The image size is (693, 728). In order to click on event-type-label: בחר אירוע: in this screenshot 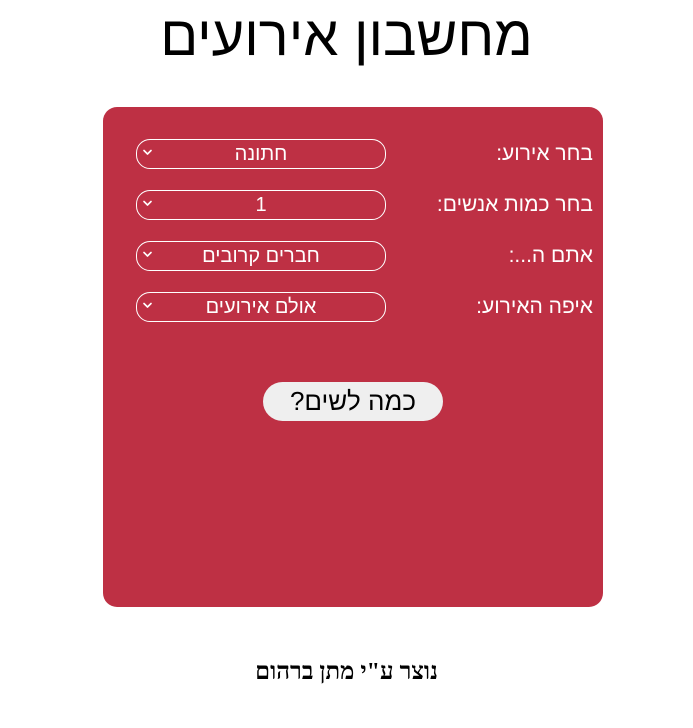, I will do `click(544, 153)`.